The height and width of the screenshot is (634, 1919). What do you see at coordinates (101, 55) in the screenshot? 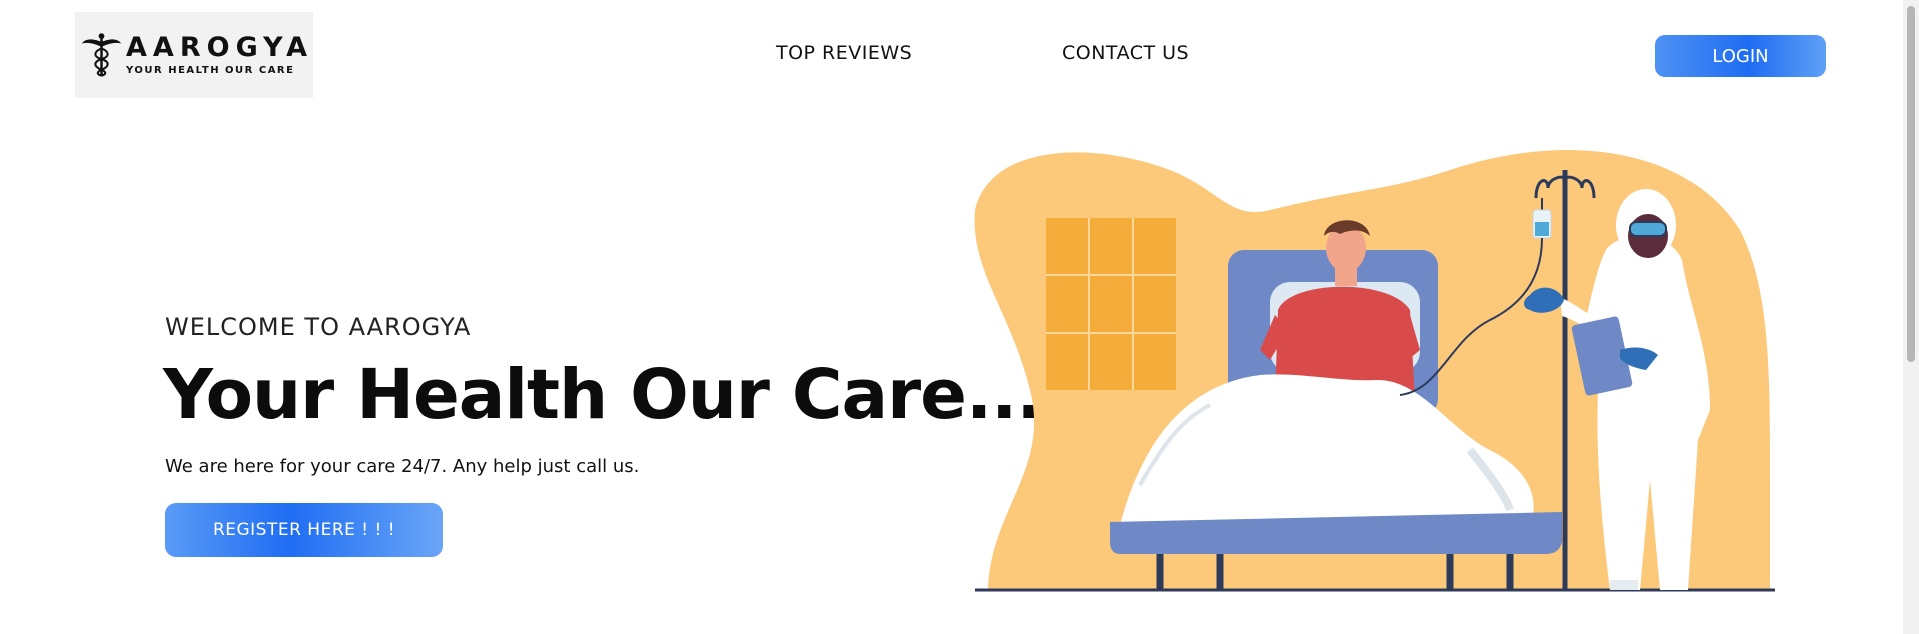
I see `caduceus-icon` at bounding box center [101, 55].